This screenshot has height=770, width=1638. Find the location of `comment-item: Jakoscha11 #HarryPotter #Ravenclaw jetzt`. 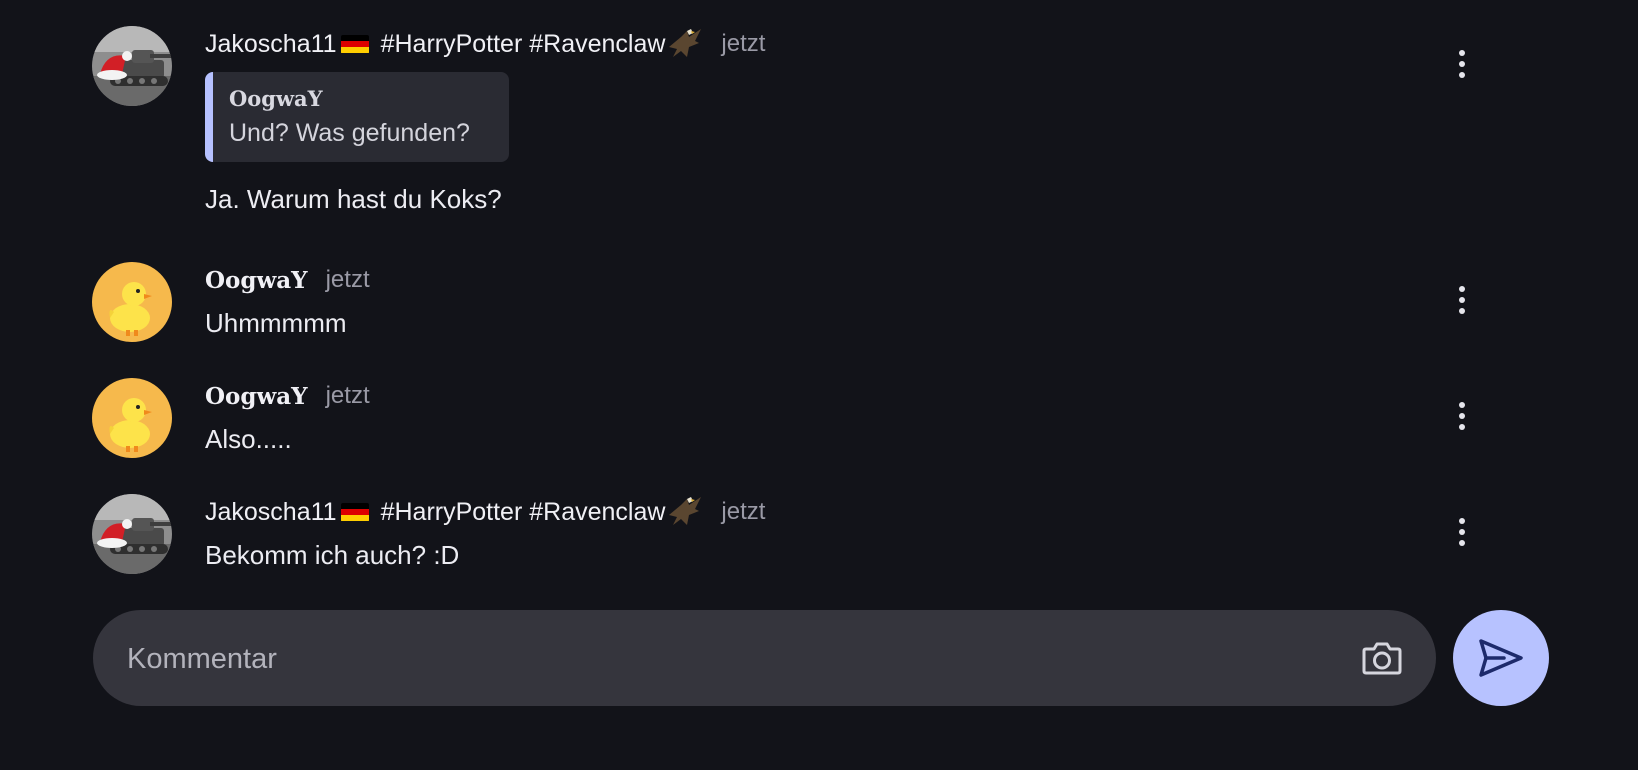

comment-item: Jakoscha11 #HarryPotter #Ravenclaw jetzt is located at coordinates (827, 539).